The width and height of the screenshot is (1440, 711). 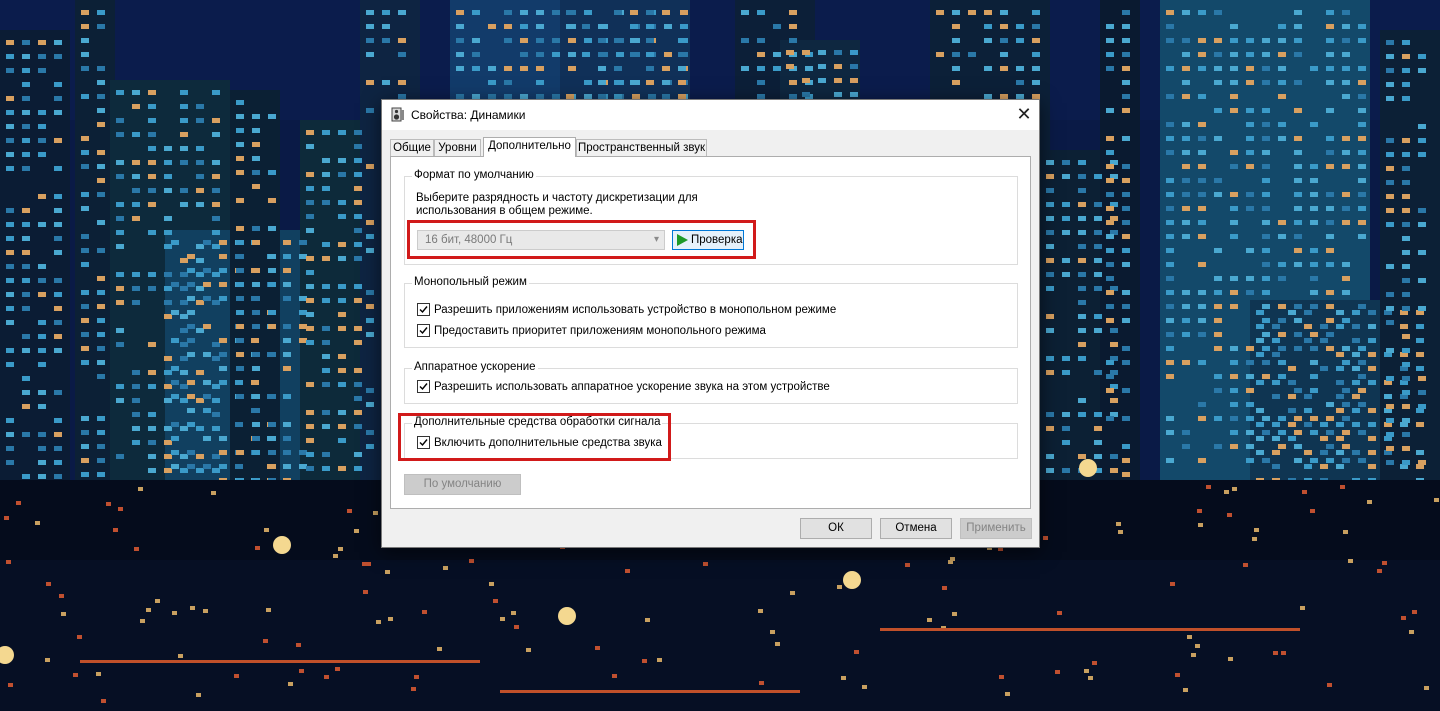 I want to click on apply-button: Применить, so click(x=996, y=528).